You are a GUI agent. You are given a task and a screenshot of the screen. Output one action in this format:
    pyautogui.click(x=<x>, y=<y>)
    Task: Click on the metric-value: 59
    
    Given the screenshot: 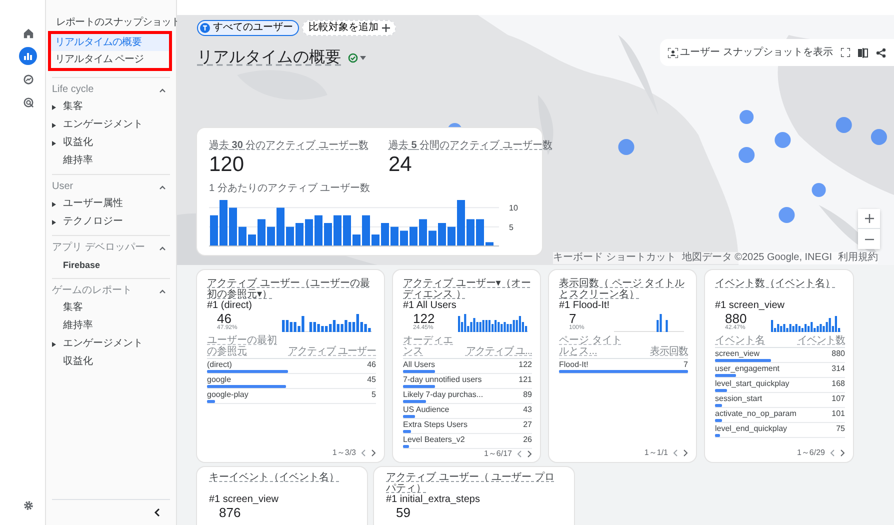 What is the action you would take?
    pyautogui.click(x=403, y=512)
    